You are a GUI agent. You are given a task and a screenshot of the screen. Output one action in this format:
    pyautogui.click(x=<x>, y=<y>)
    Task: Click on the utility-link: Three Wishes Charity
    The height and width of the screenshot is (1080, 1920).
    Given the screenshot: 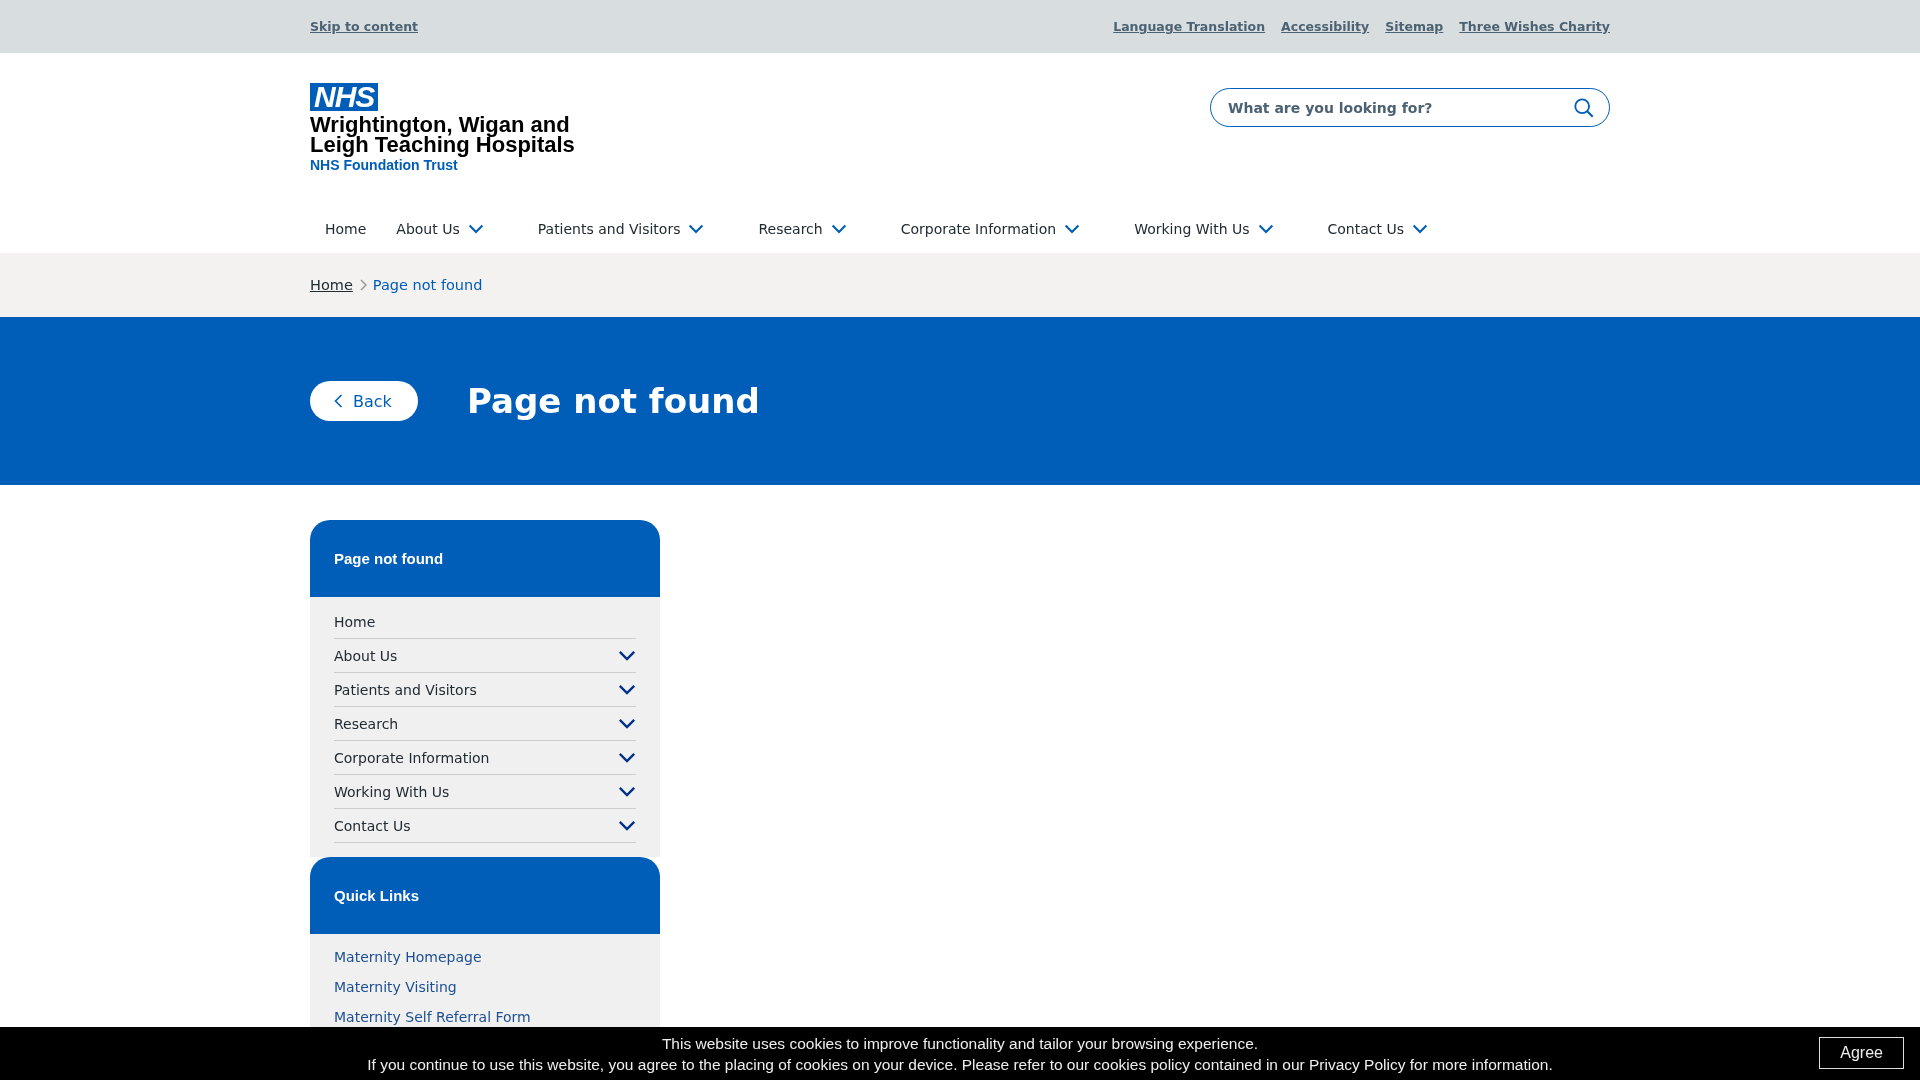 What is the action you would take?
    pyautogui.click(x=1534, y=26)
    